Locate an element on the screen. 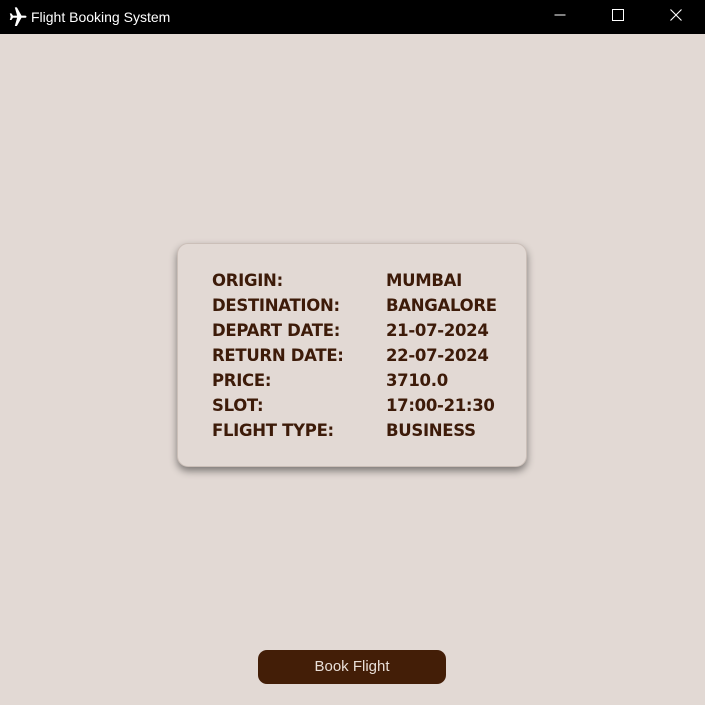 The width and height of the screenshot is (705, 705). detail-label: DESTINATION: is located at coordinates (276, 305).